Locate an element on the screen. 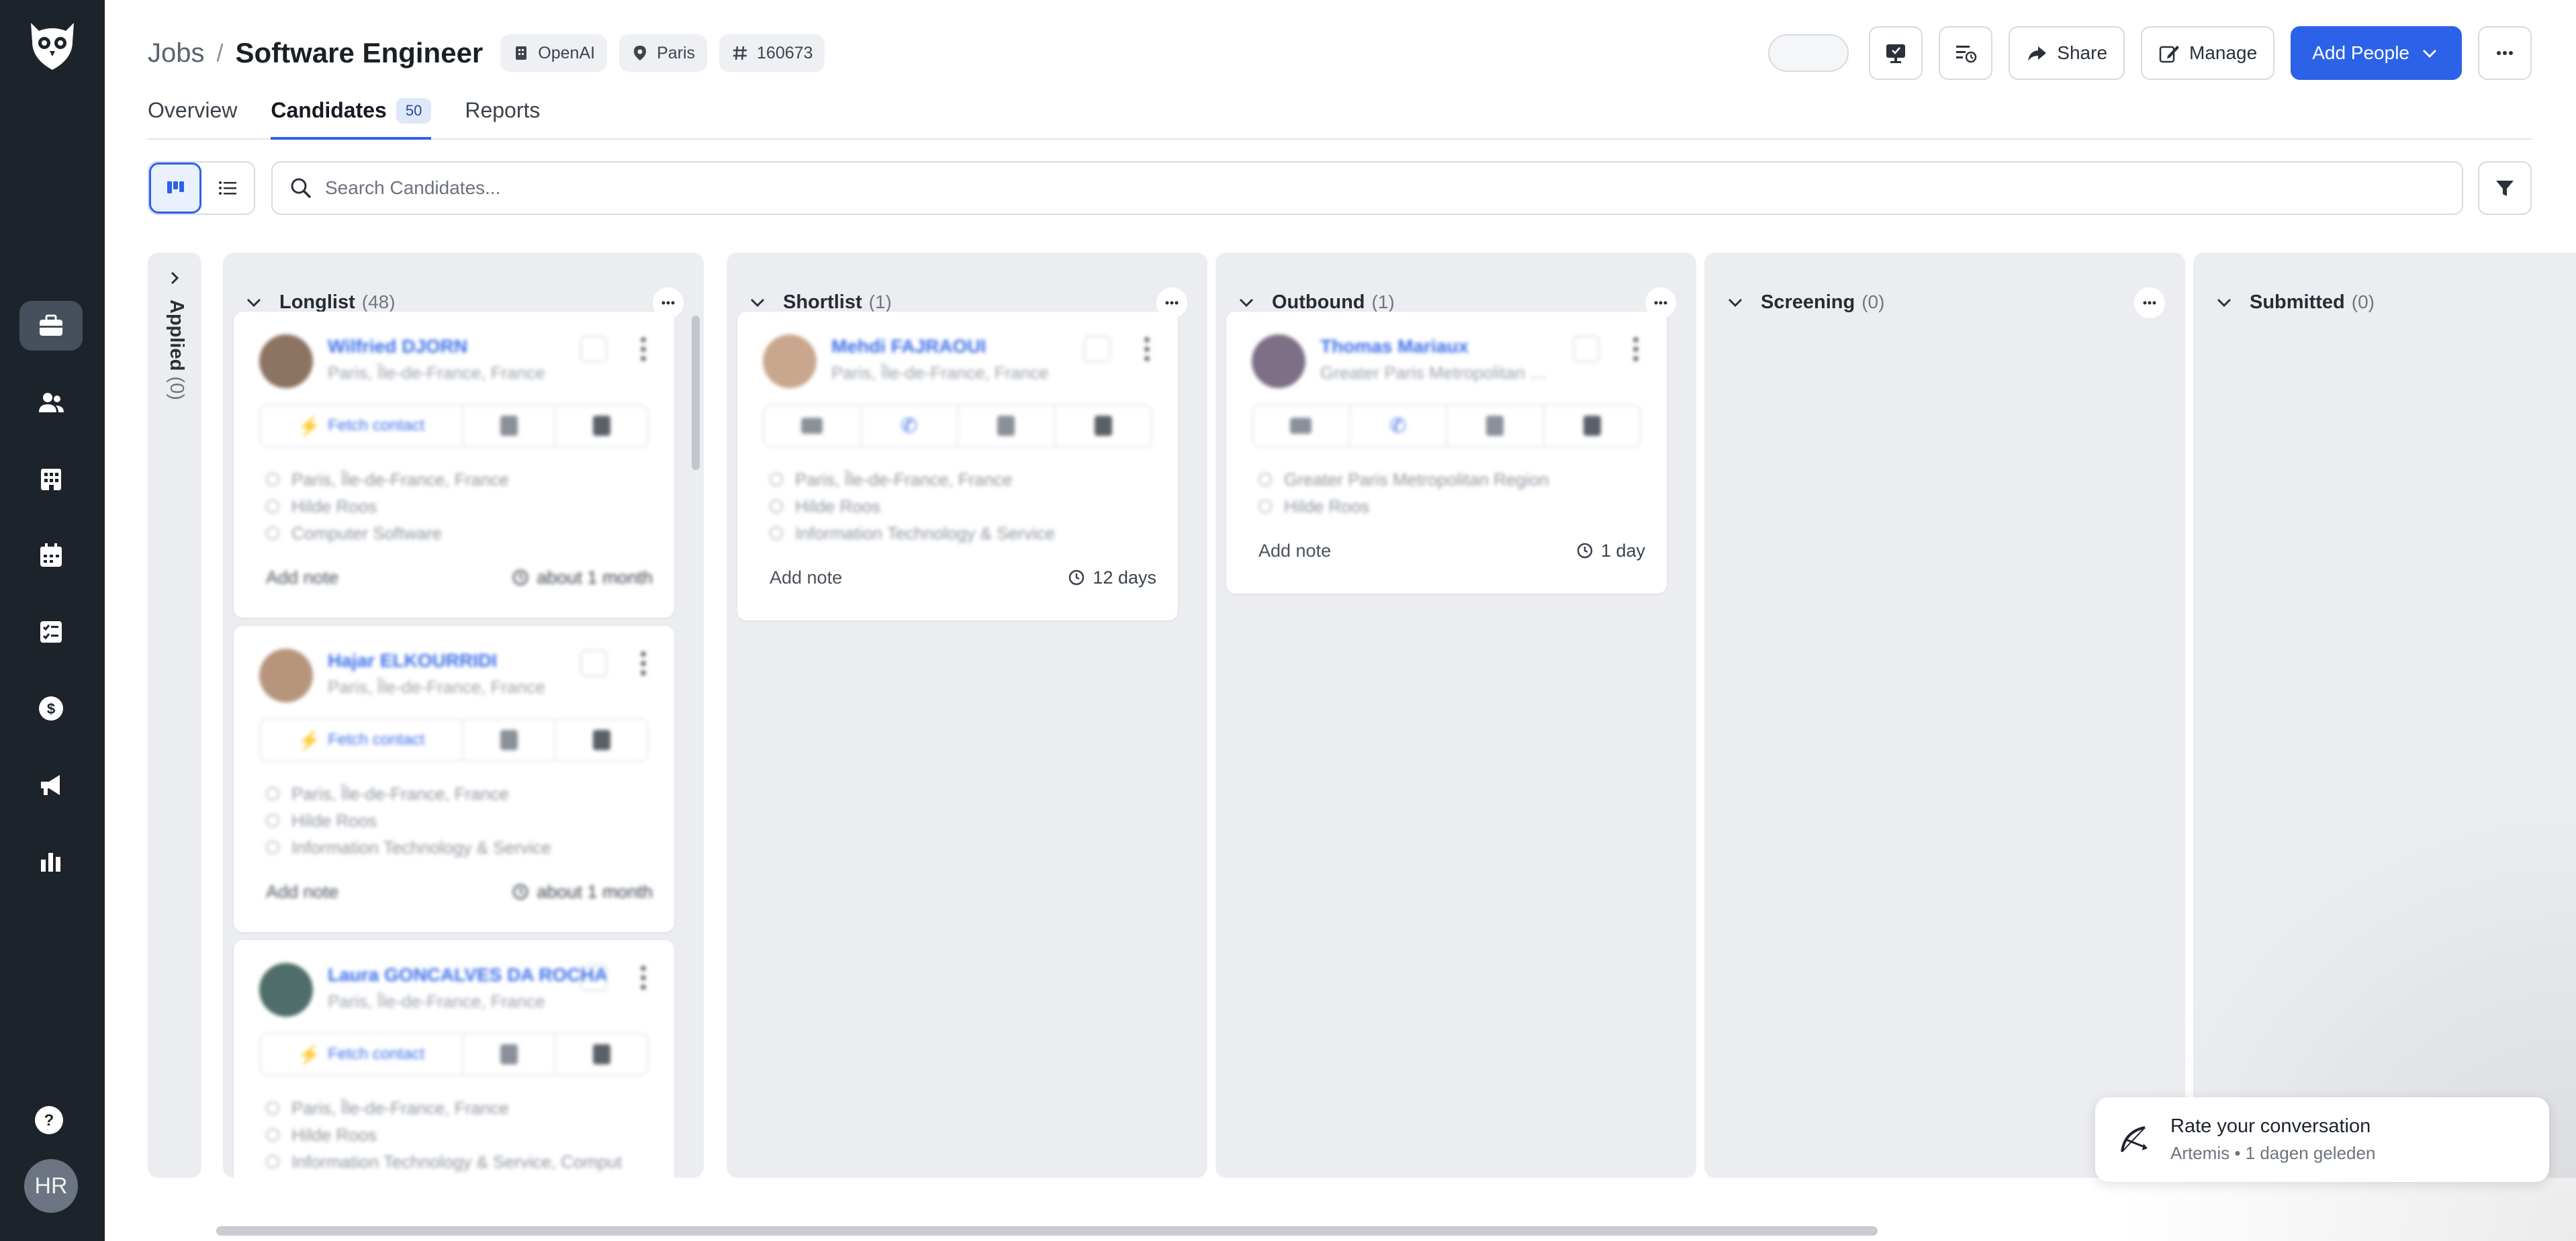  kanban-view-button is located at coordinates (175, 188).